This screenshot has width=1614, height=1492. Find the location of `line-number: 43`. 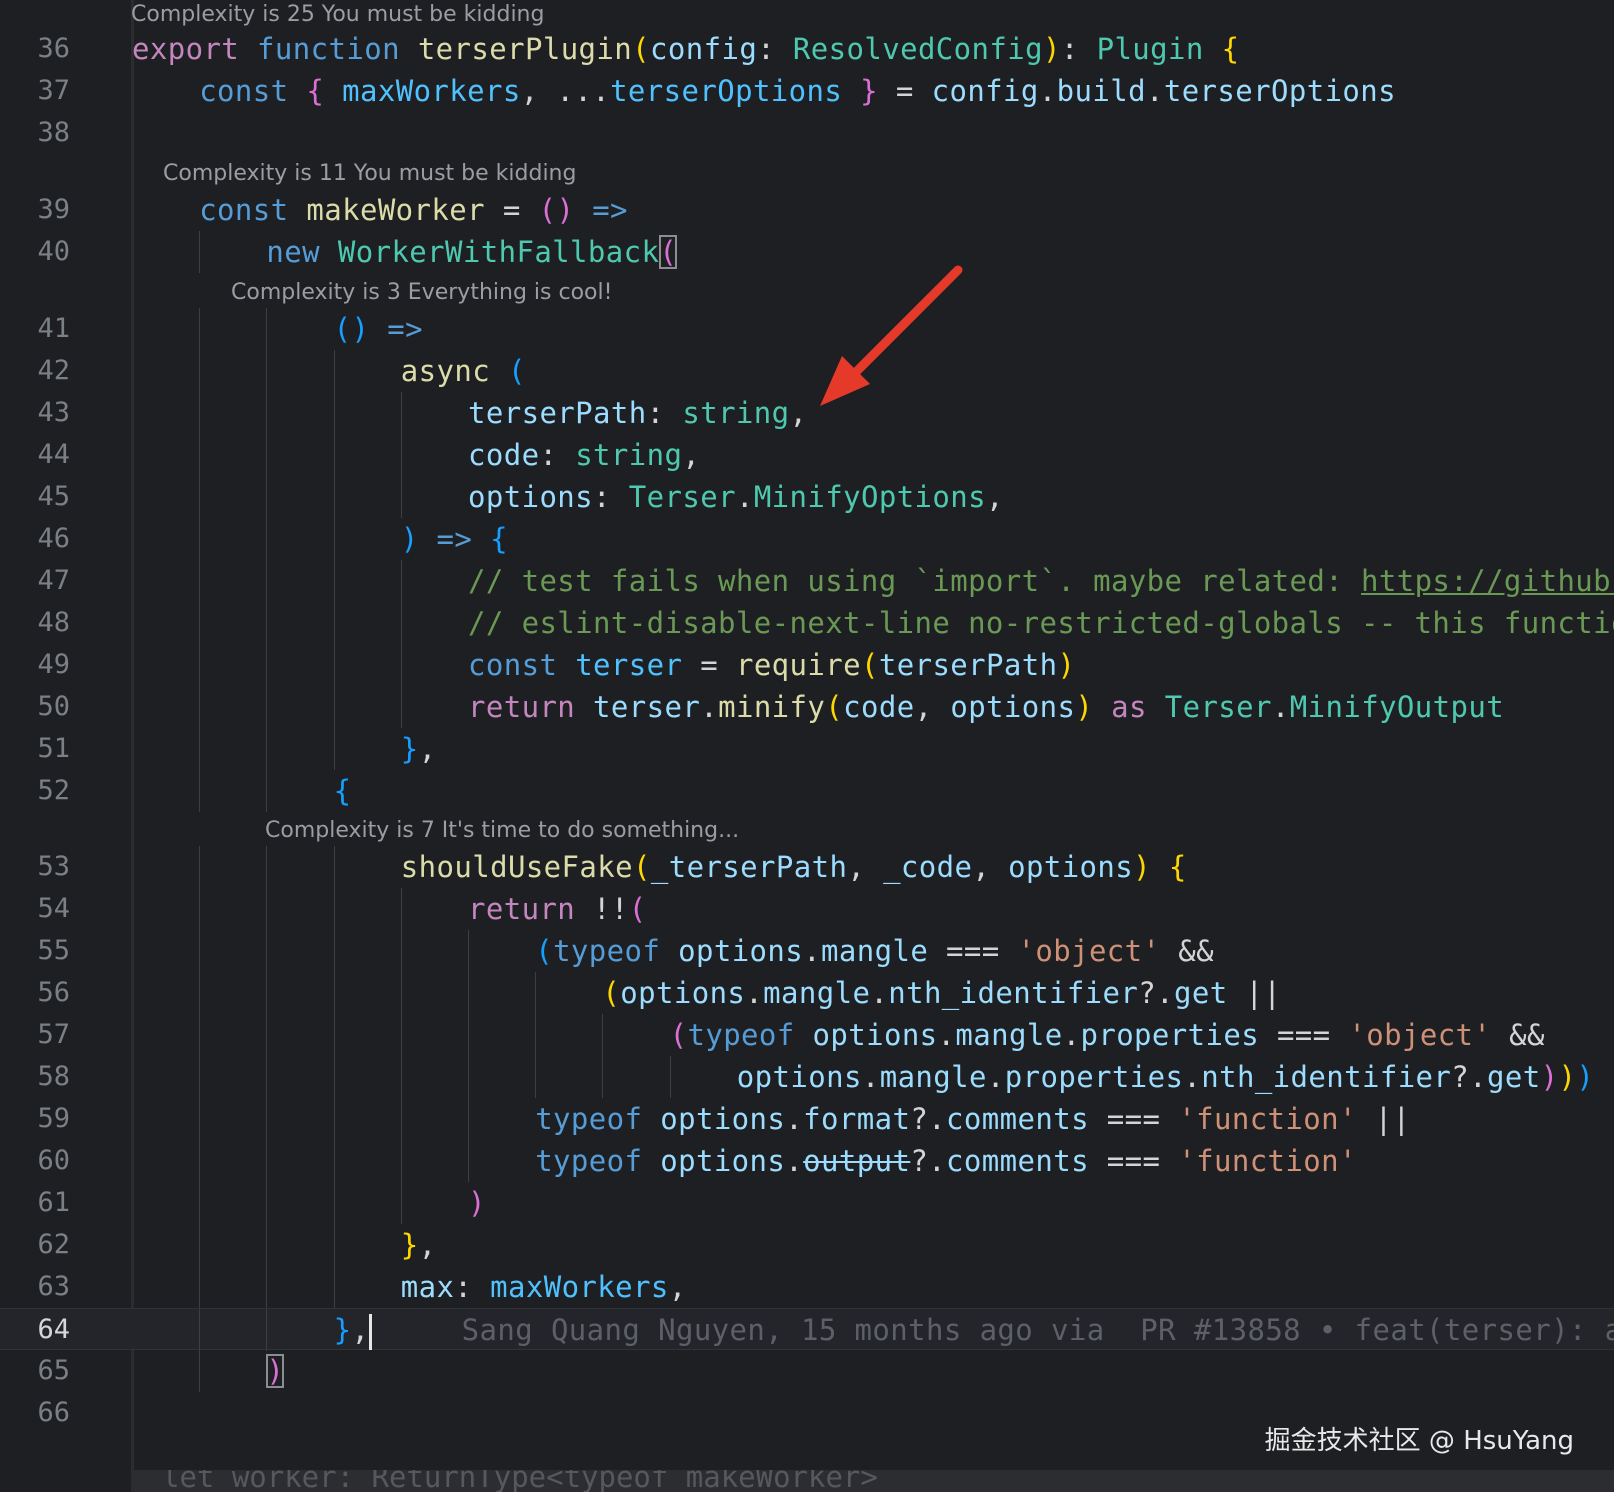

line-number: 43 is located at coordinates (53, 412).